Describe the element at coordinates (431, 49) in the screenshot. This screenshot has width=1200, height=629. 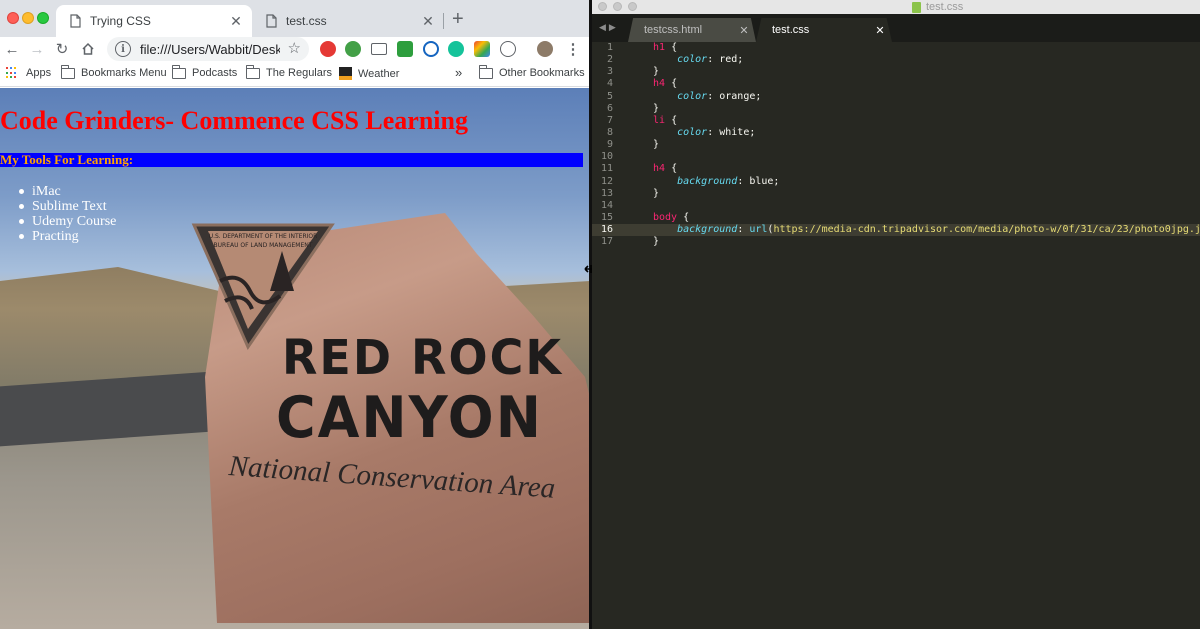
I see `password-extension-icon` at that location.